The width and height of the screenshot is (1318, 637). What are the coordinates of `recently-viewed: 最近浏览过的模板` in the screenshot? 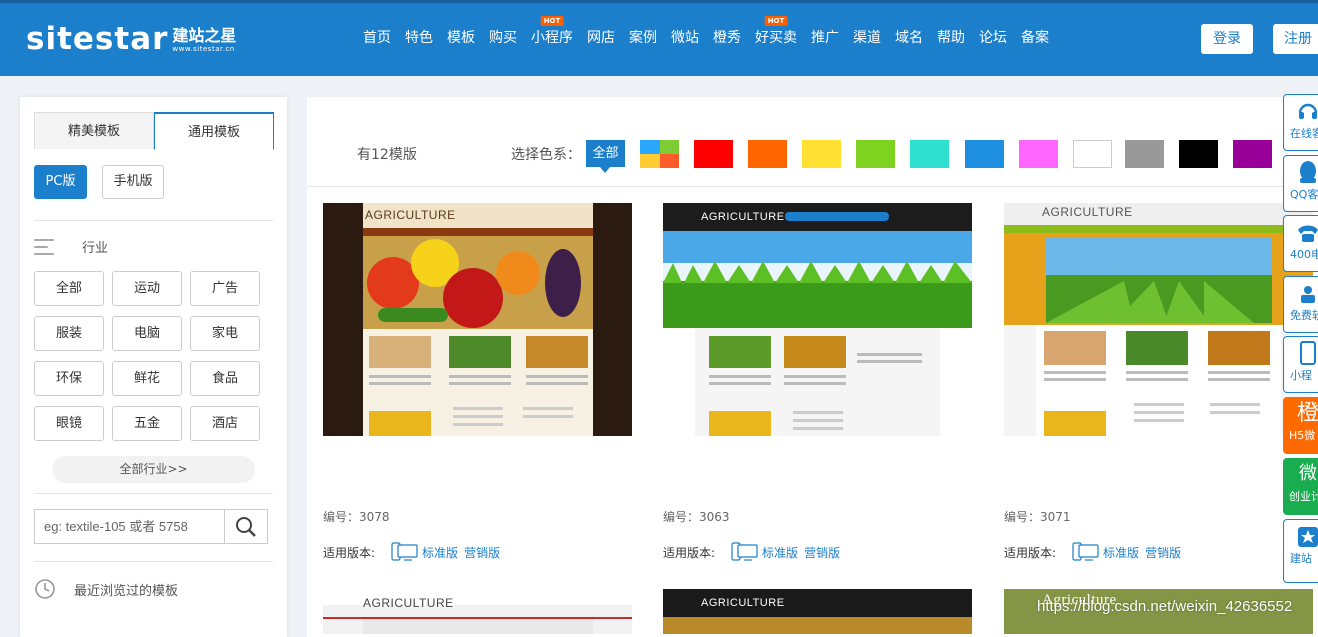 It's located at (106, 589).